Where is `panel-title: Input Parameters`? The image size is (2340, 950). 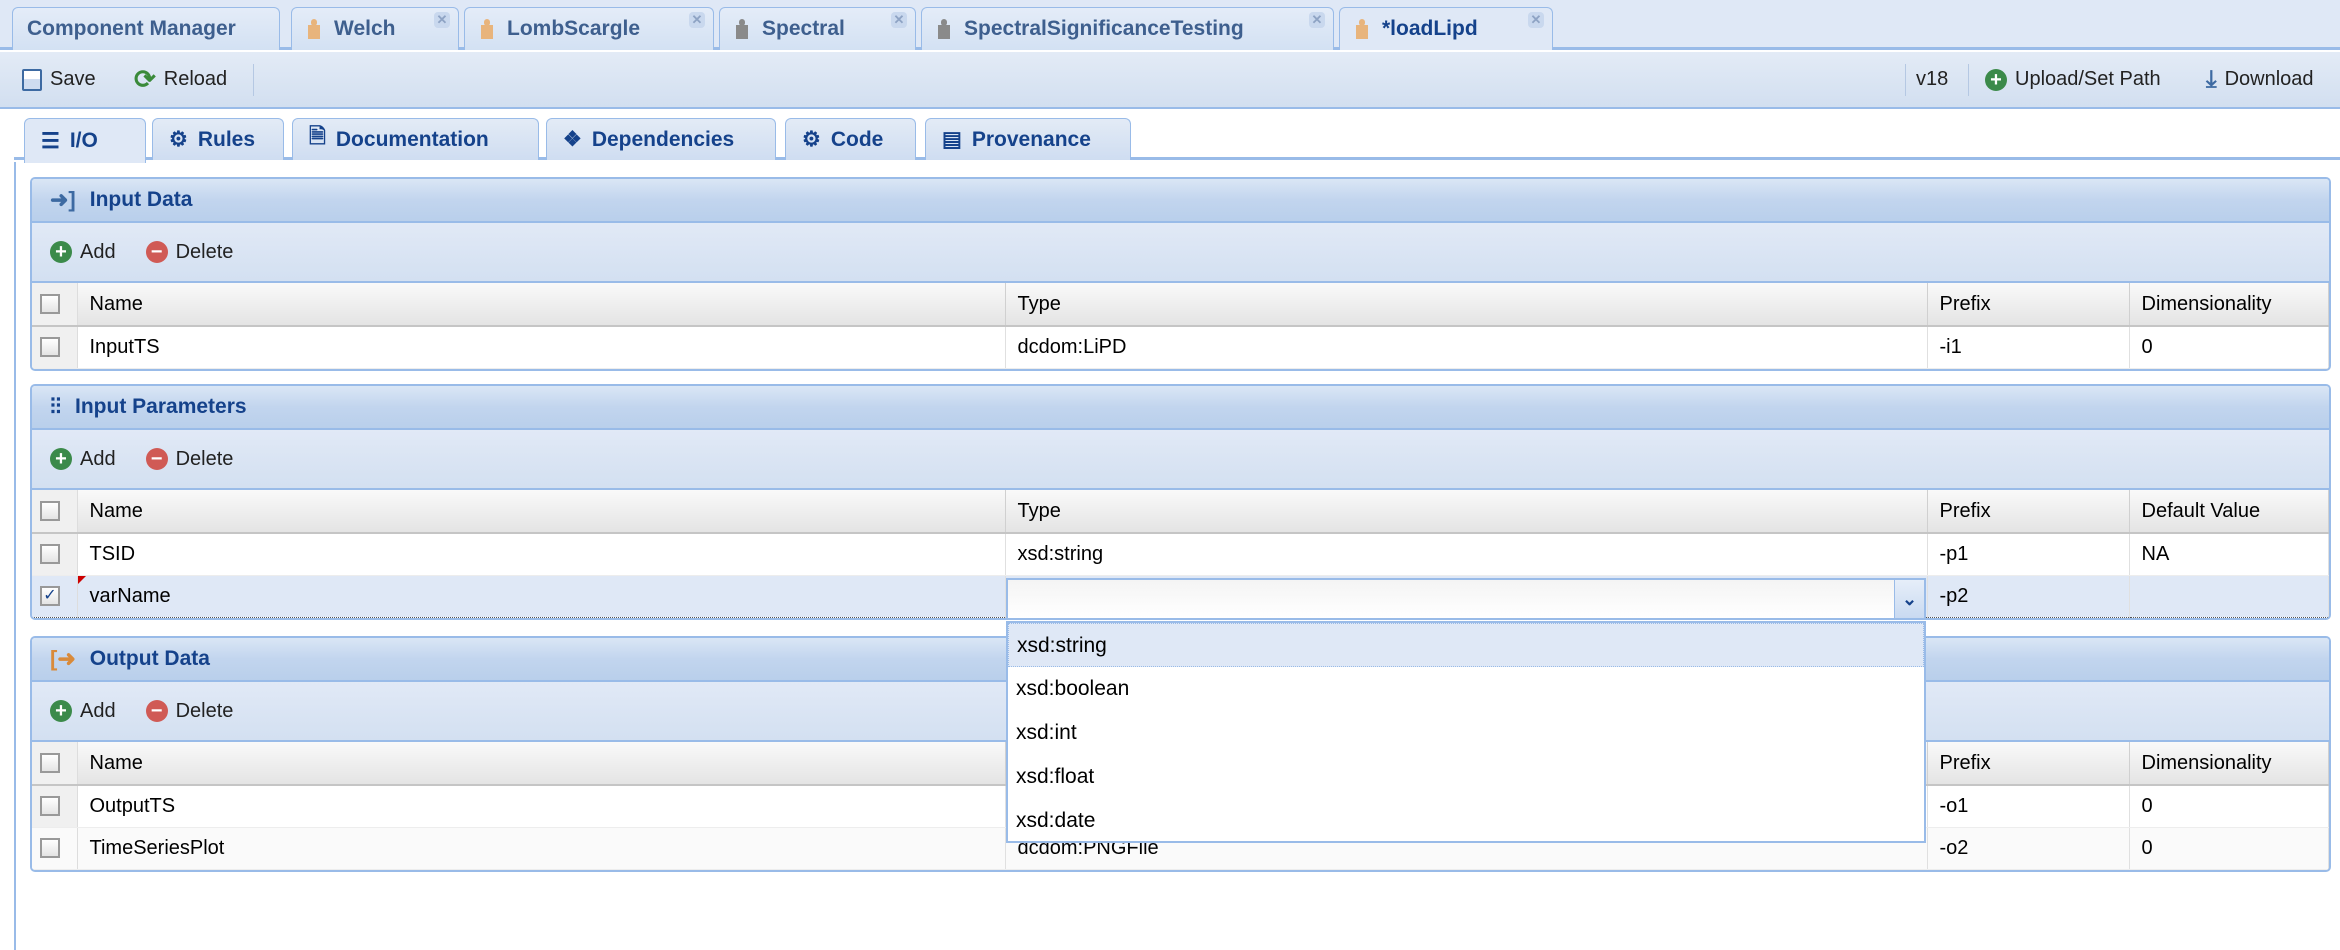
panel-title: Input Parameters is located at coordinates (161, 406).